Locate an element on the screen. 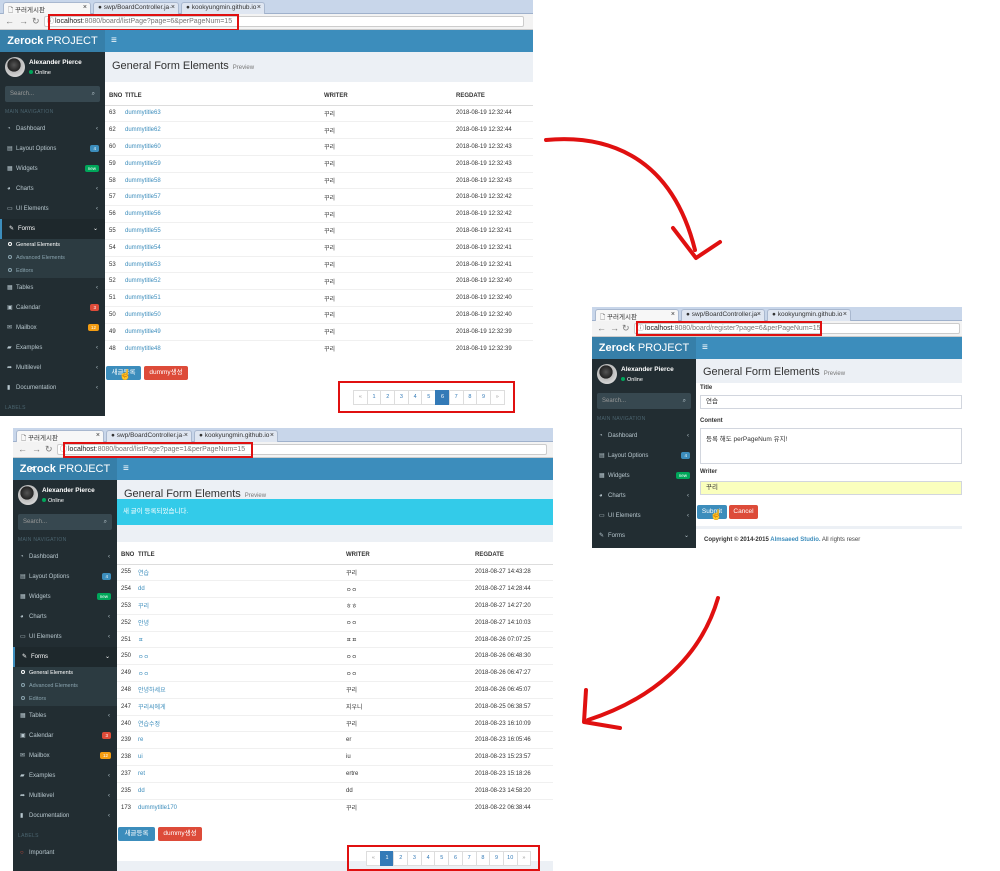  post-title-link: dummytitle62 is located at coordinates (143, 130).